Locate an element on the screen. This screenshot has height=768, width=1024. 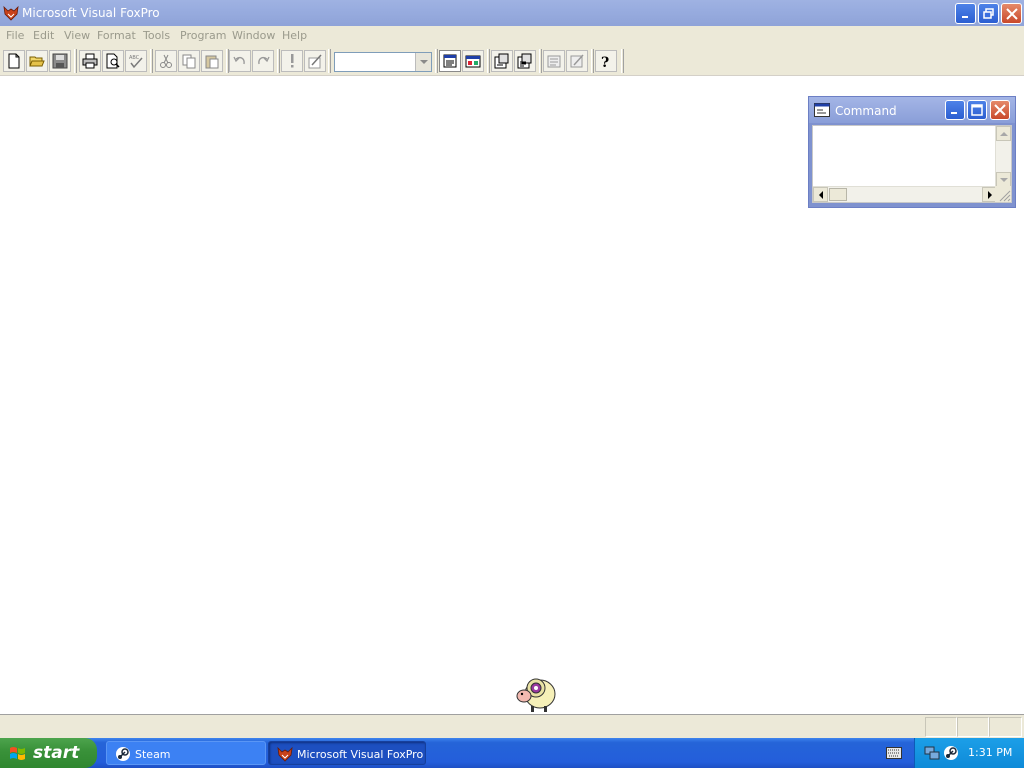
run-icon is located at coordinates (292, 61).